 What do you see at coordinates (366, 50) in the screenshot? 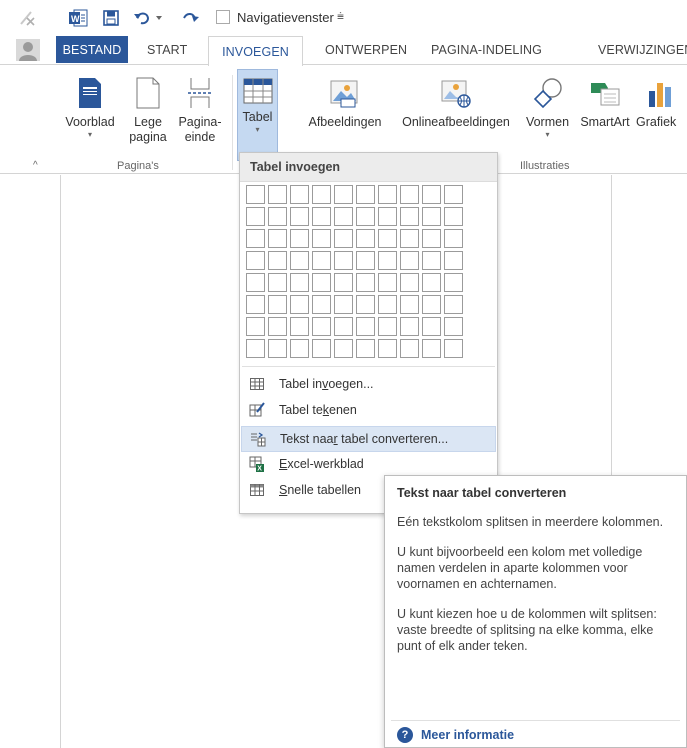
I see `tab-ontwerpen: ONTWERPEN` at bounding box center [366, 50].